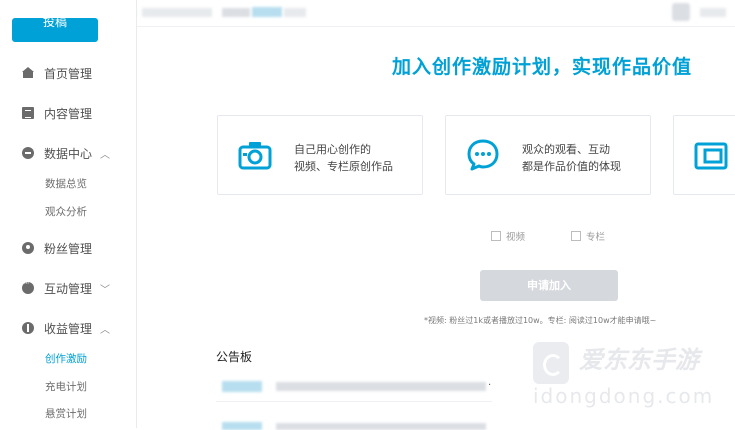 This screenshot has width=735, height=430. Describe the element at coordinates (490, 382) in the screenshot. I see `notice-row-end: .` at that location.